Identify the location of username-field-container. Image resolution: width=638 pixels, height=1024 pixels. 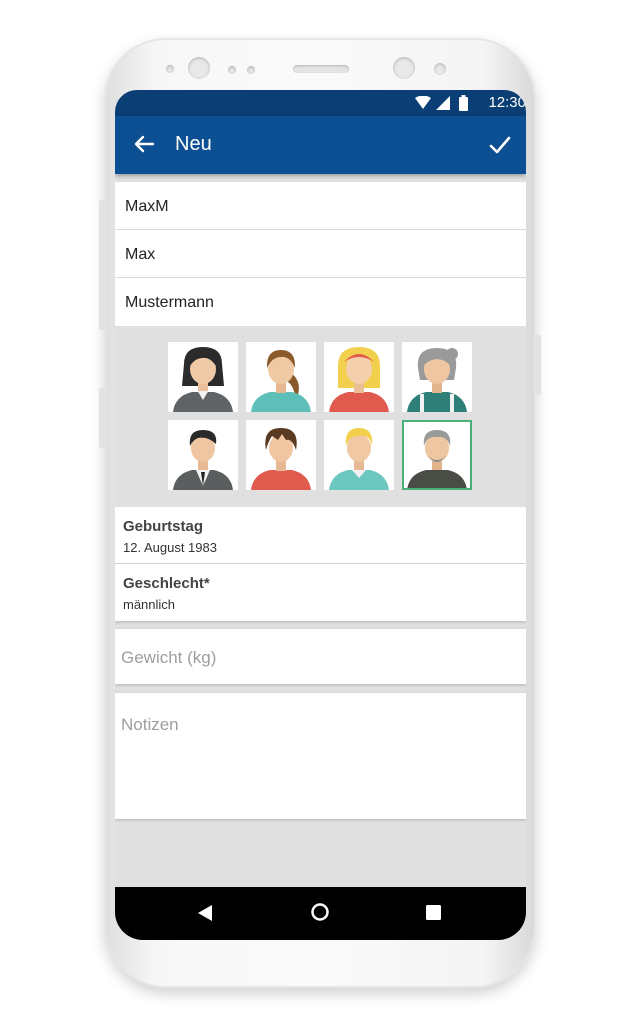
(320, 206).